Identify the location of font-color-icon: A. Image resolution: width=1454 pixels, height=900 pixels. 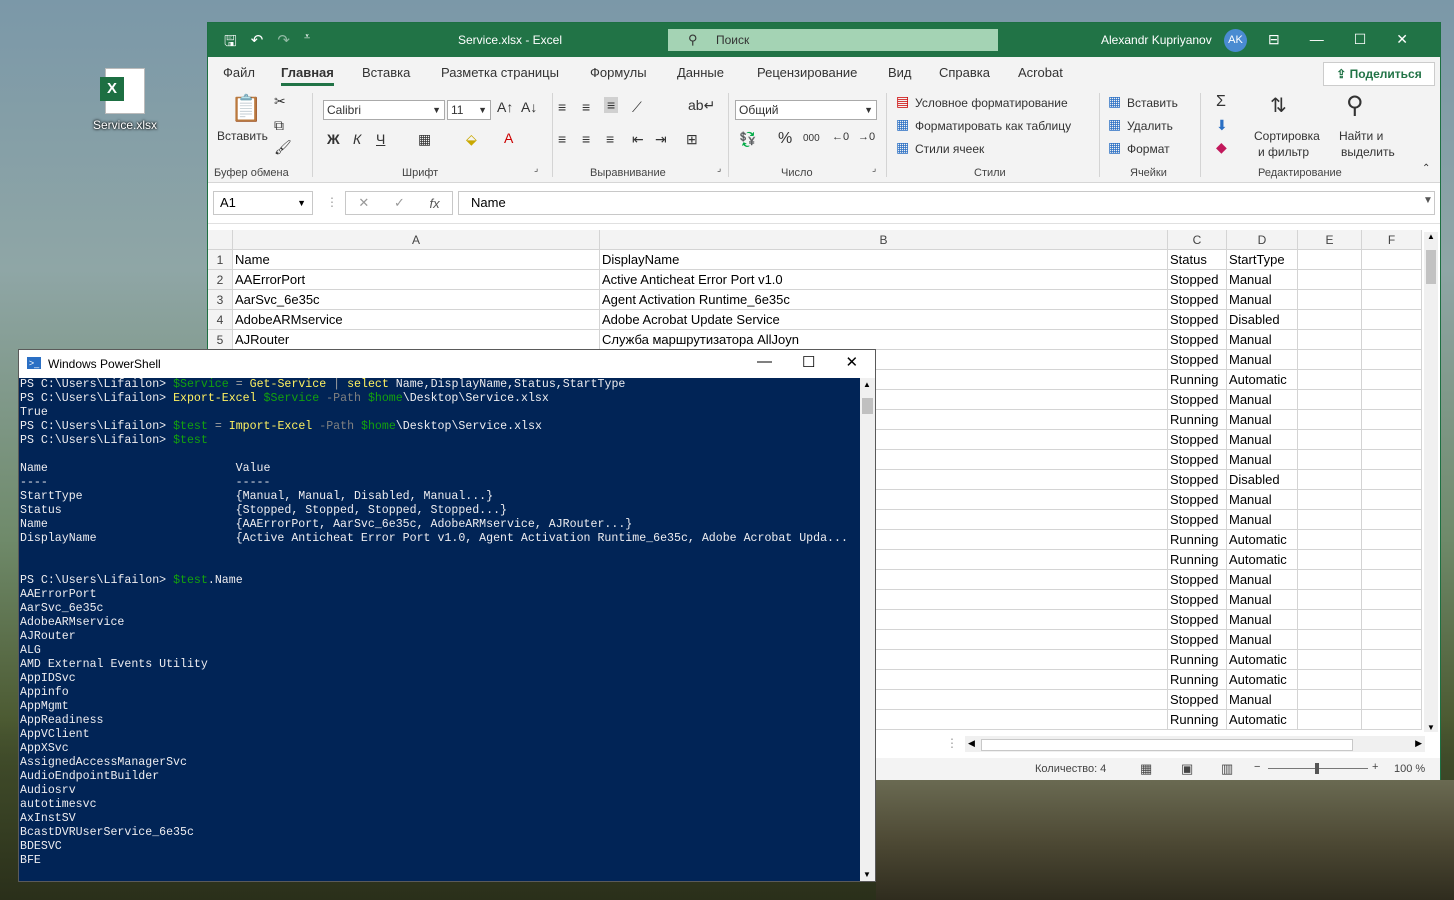
(508, 138).